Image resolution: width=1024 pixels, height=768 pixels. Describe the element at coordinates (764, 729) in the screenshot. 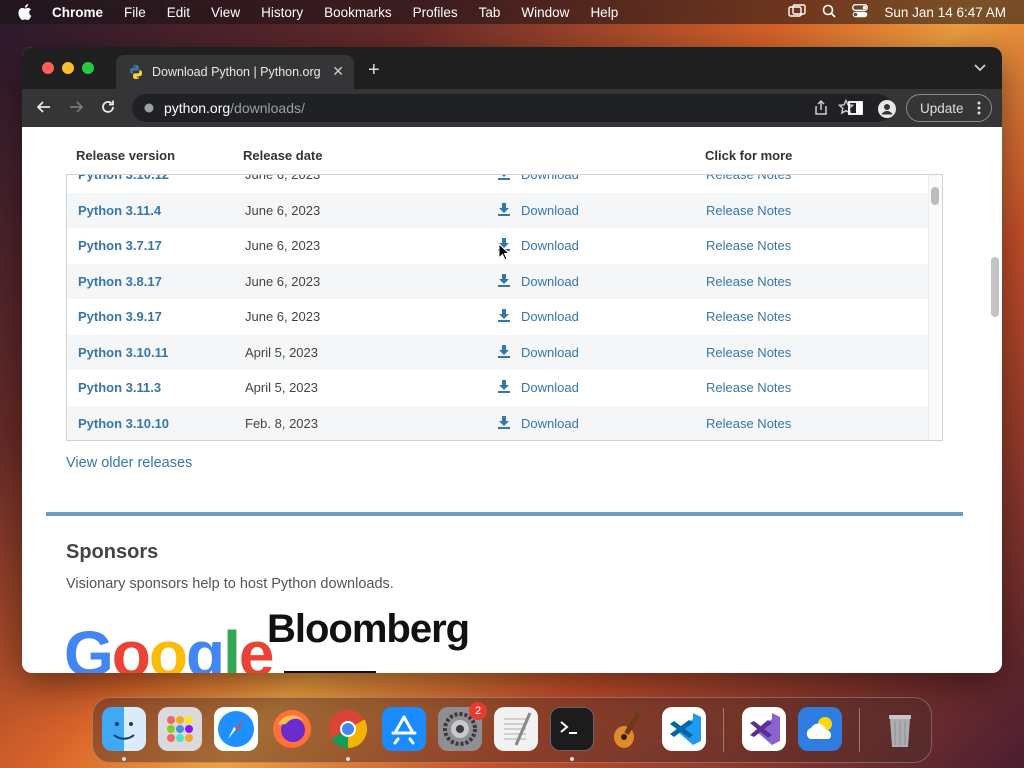

I see `visual-studio-icon` at that location.